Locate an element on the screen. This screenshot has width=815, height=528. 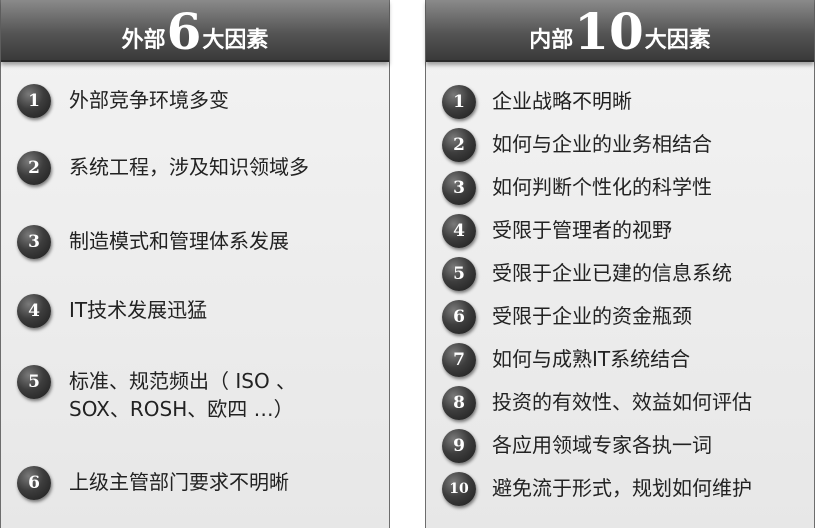
internal-factor-item: 3 如何判断个性化的科学性 is located at coordinates (627, 188).